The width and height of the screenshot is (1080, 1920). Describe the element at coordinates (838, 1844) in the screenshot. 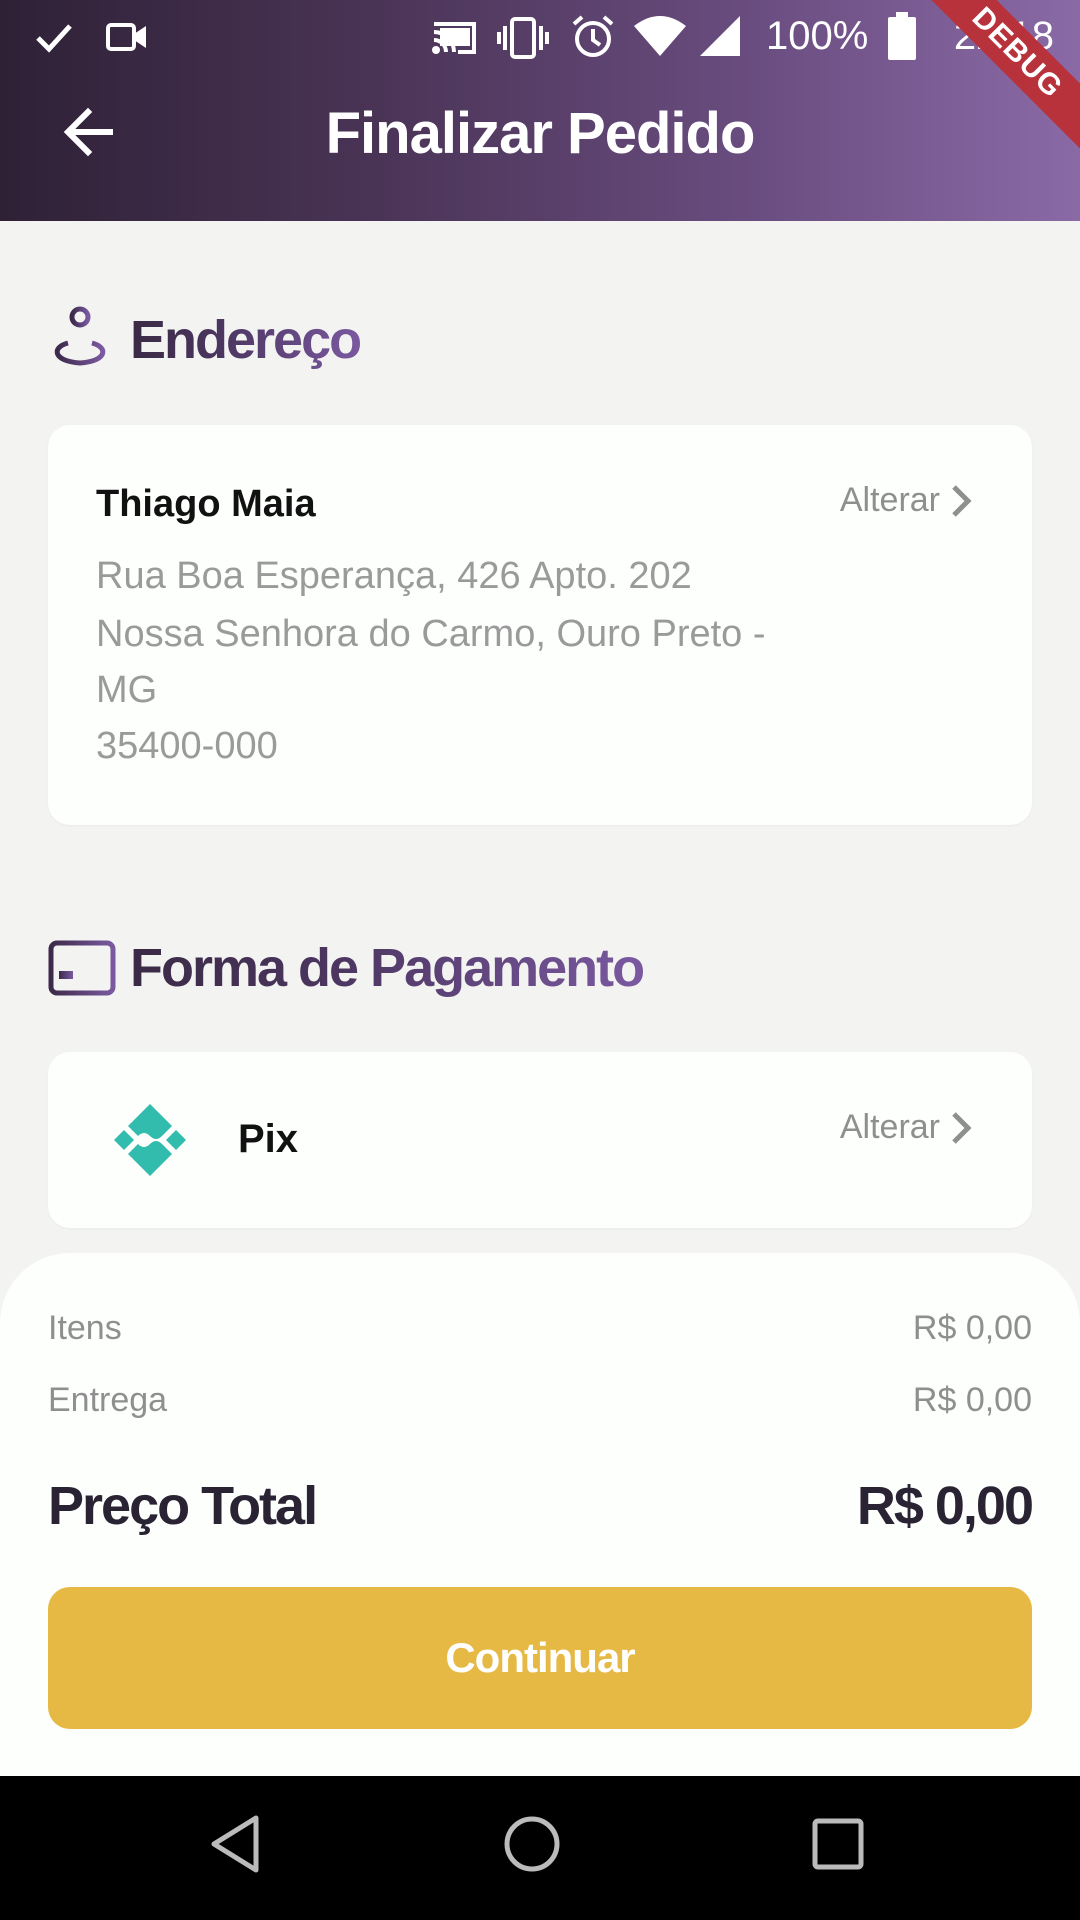

I see `nav-recents-icon` at that location.